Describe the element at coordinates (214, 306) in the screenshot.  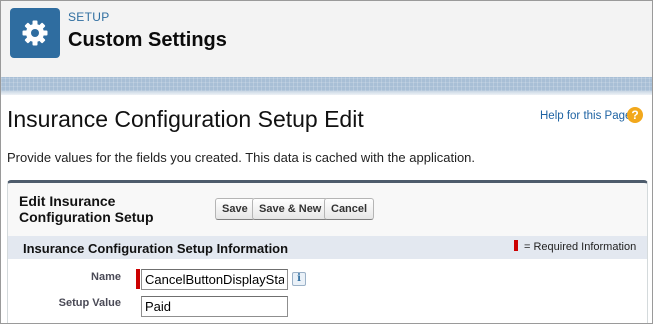
I see `setup-value-input` at that location.